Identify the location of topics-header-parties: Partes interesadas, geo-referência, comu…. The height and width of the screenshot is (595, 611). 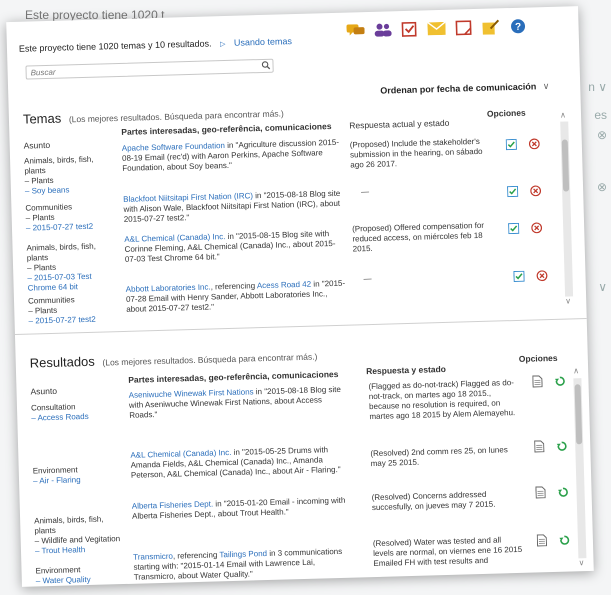
(226, 129).